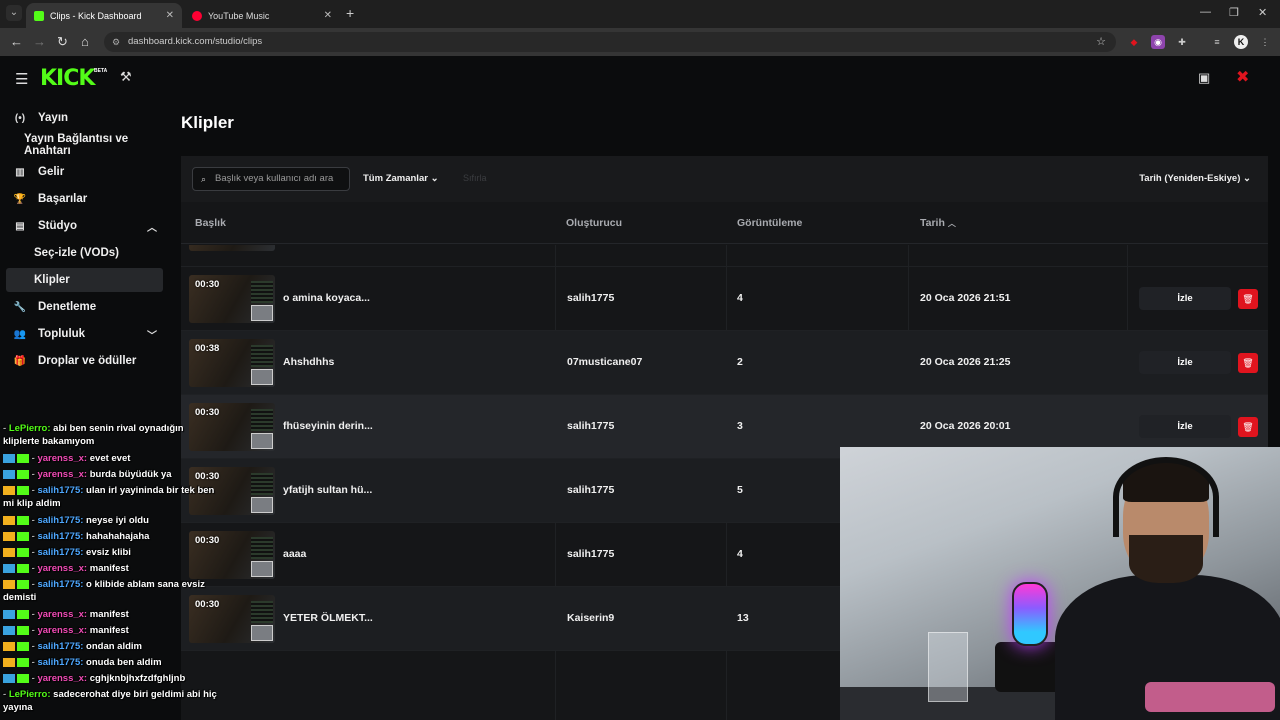 The height and width of the screenshot is (720, 1280). I want to click on search-input: ⌕ Başlık veya kullanıcı adı ara, so click(271, 179).